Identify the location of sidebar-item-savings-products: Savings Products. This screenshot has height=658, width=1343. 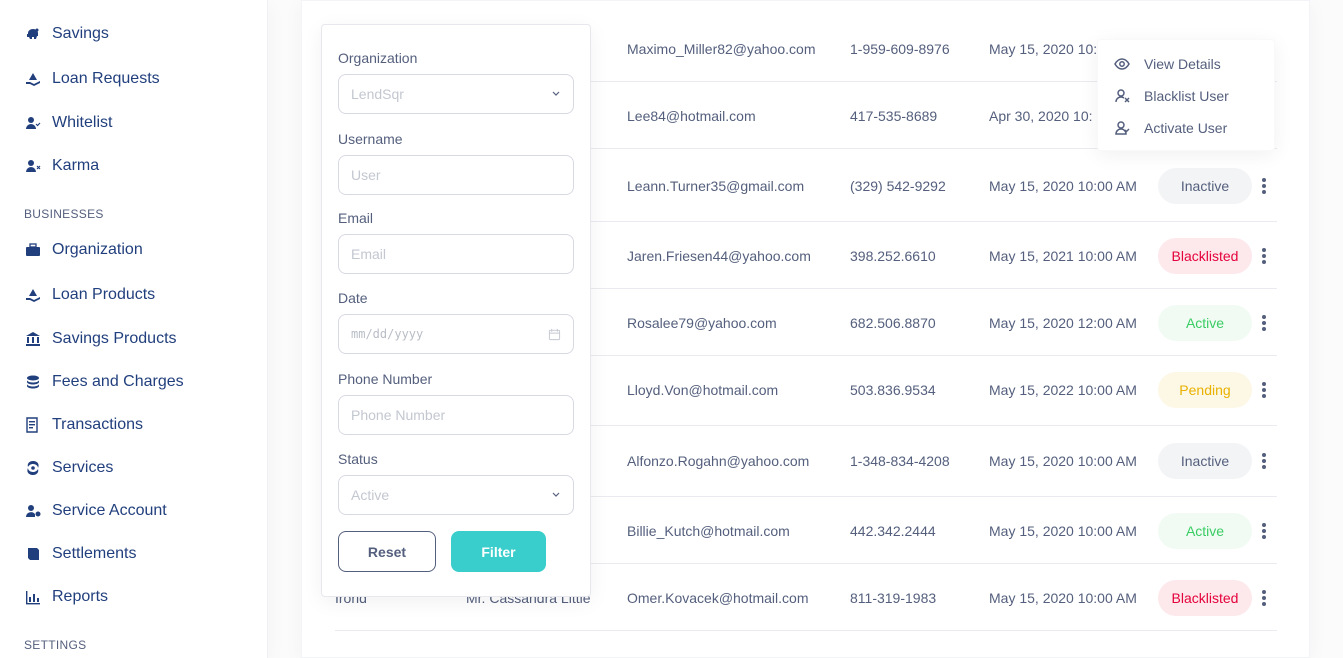
(100, 339).